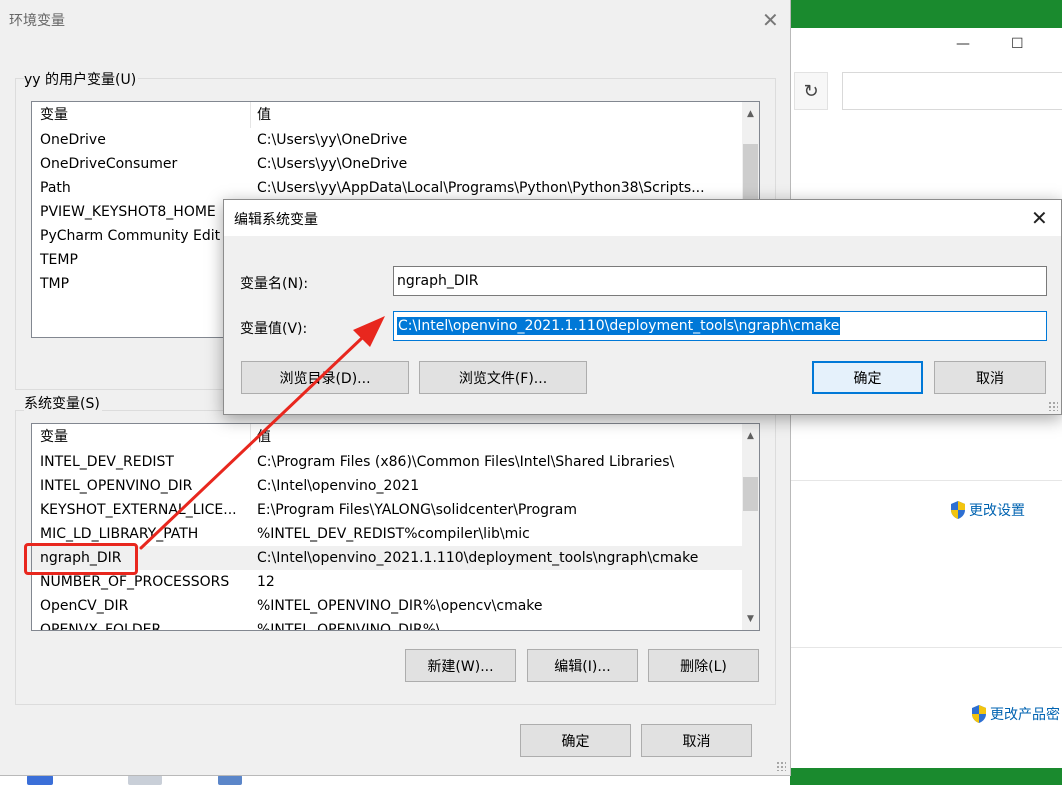 Image resolution: width=1062 pixels, height=785 pixels. What do you see at coordinates (1025, 715) in the screenshot?
I see `change-product-key-label: 更改产品密` at bounding box center [1025, 715].